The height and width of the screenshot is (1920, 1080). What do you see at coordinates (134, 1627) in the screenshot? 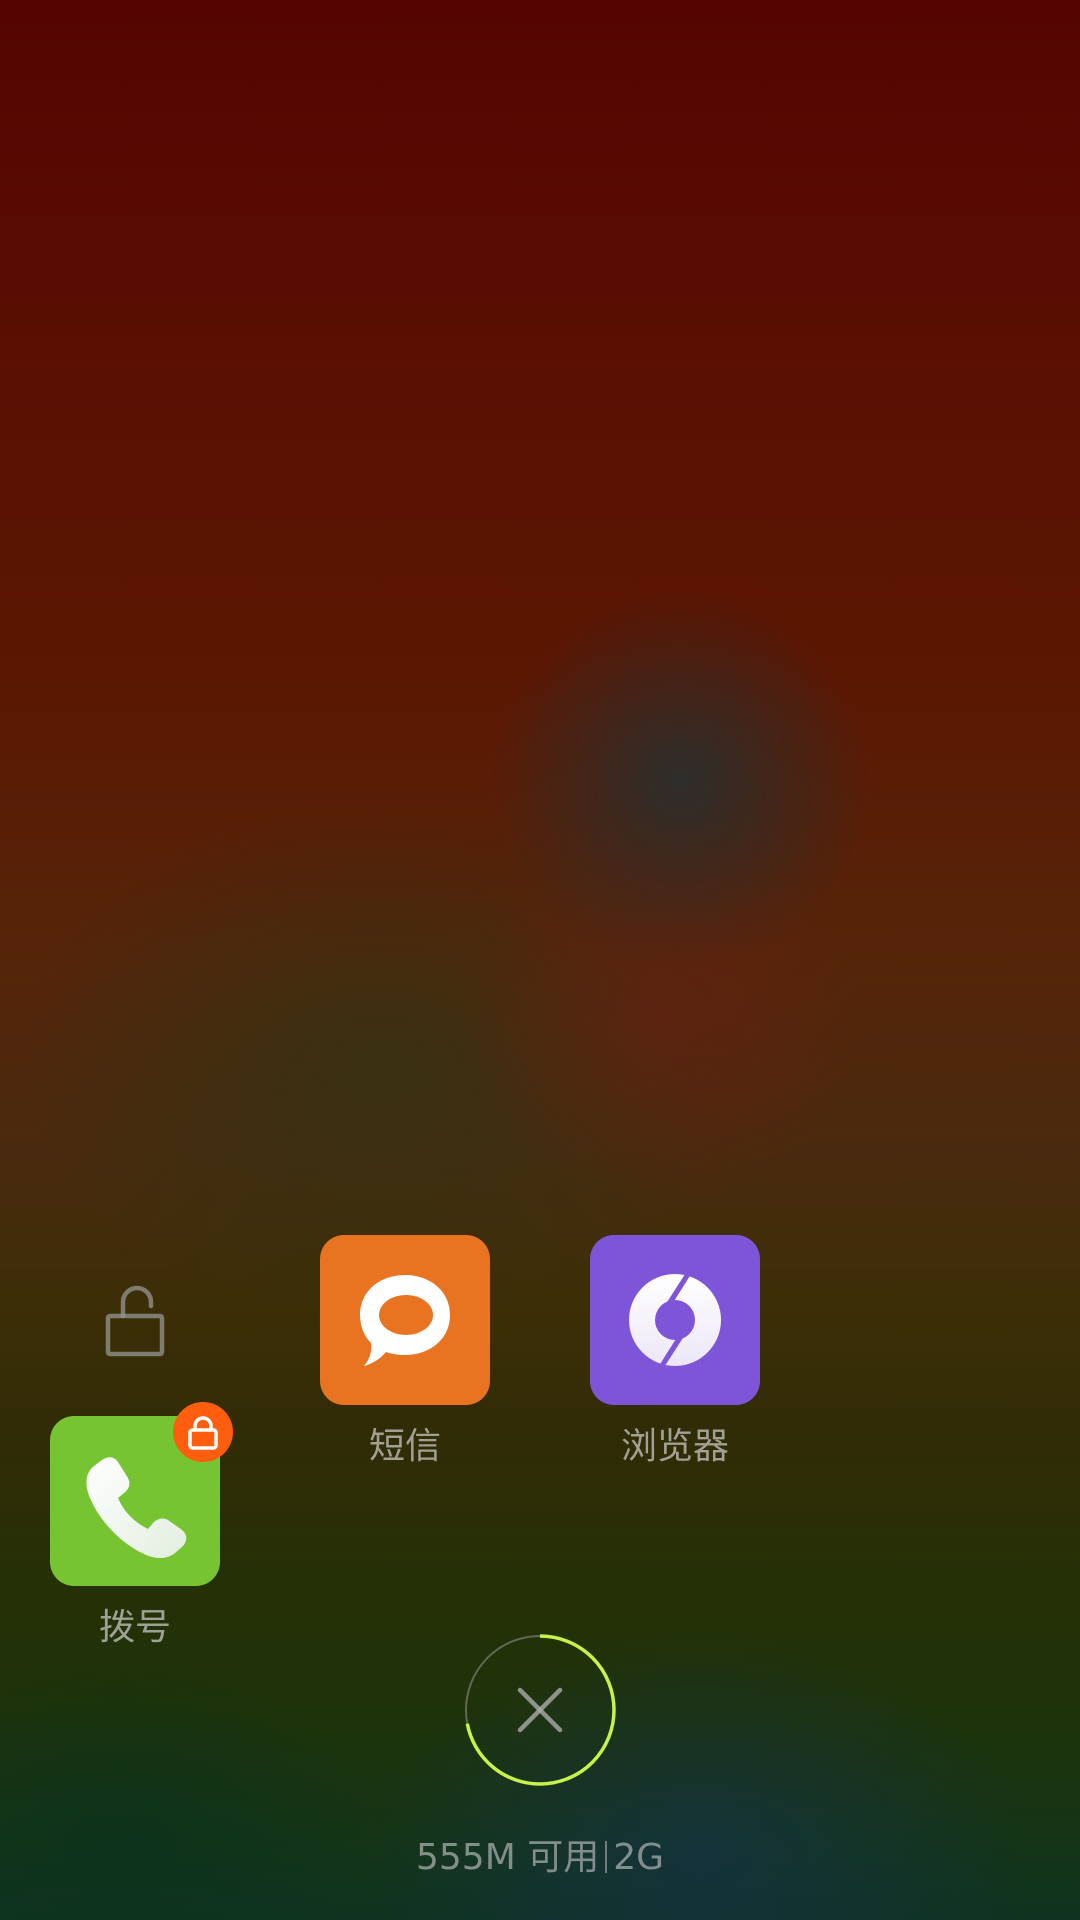
I see `app-label-dialer: 拨号` at bounding box center [134, 1627].